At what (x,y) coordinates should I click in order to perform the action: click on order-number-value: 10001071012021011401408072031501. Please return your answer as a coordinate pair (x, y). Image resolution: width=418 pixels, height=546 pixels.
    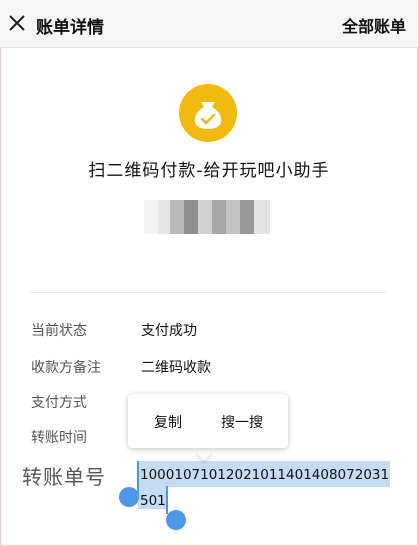
    Looking at the image, I should click on (265, 488).